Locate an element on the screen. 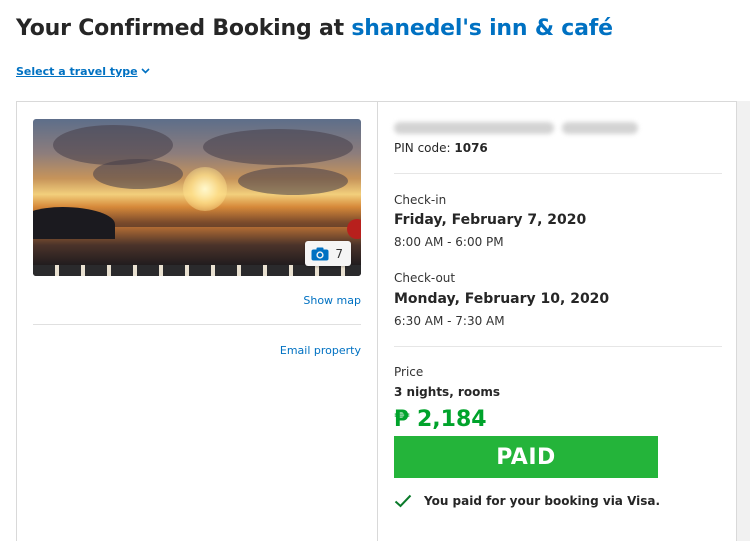 The width and height of the screenshot is (750, 541). payment-note: You paid for your booking via Visa. is located at coordinates (527, 501).